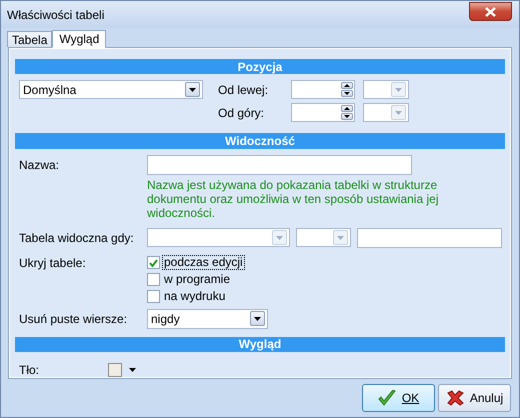 The image size is (520, 418). What do you see at coordinates (398, 398) in the screenshot?
I see `ok-button: OK` at bounding box center [398, 398].